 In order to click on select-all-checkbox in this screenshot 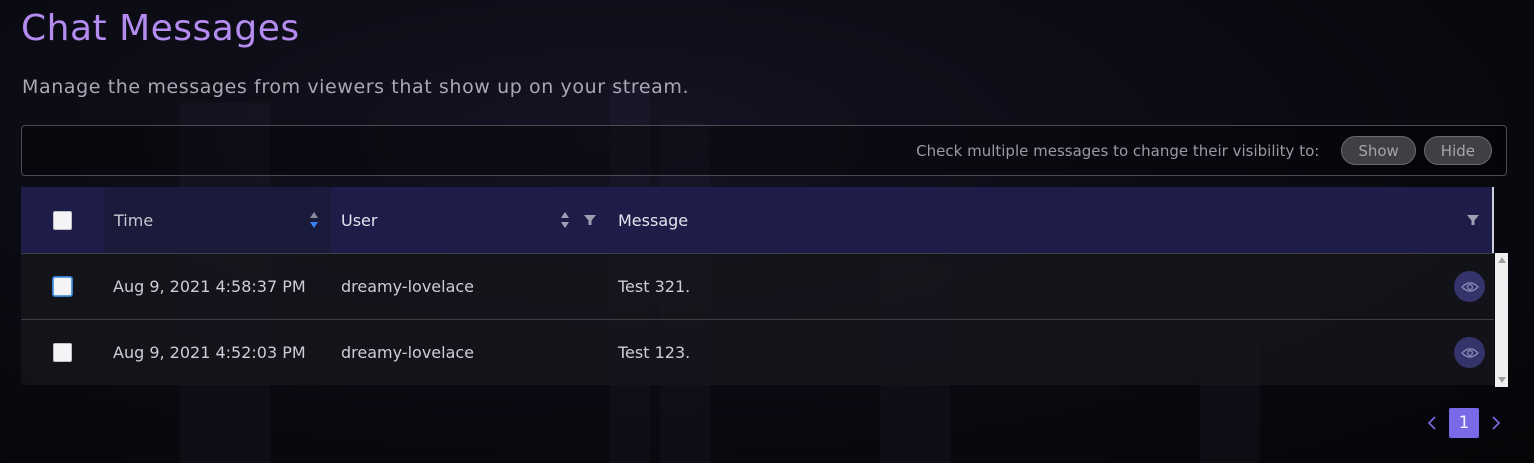, I will do `click(62, 220)`.